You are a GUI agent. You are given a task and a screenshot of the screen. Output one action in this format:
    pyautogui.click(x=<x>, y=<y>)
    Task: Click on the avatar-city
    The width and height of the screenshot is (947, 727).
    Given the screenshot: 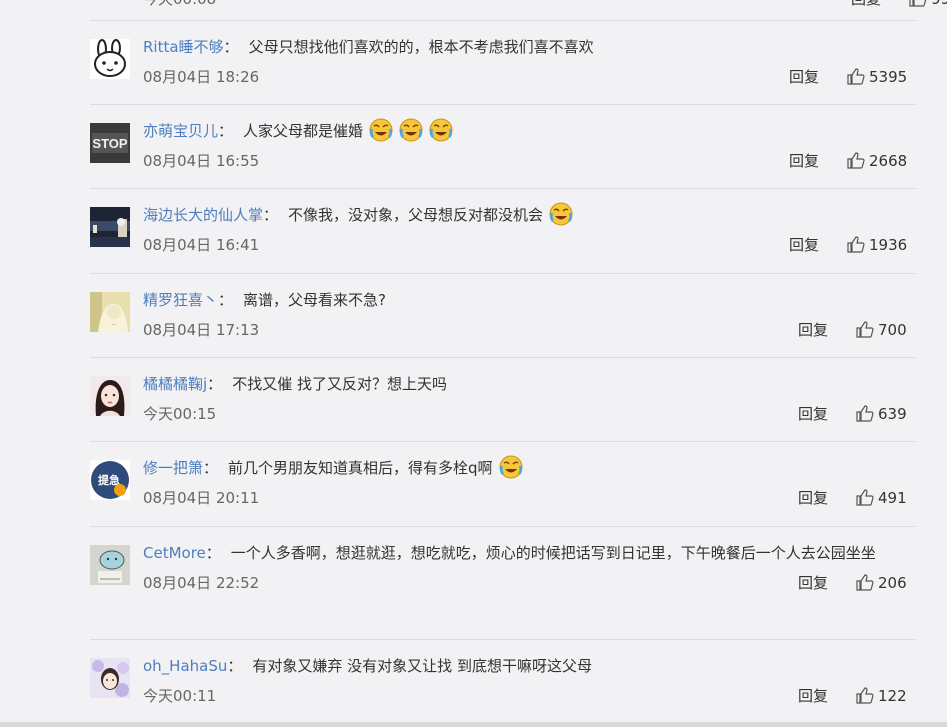 What is the action you would take?
    pyautogui.click(x=110, y=227)
    